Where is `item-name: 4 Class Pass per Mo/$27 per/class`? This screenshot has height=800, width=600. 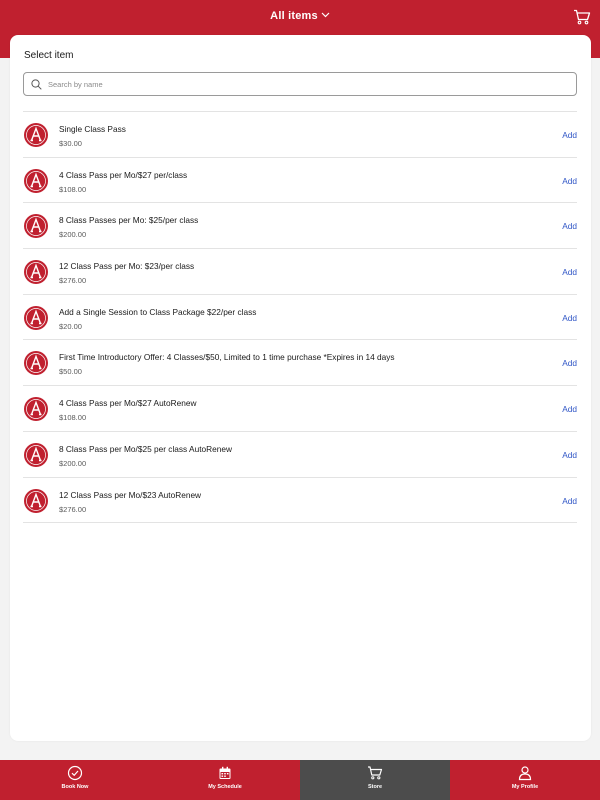 item-name: 4 Class Pass per Mo/$27 per/class is located at coordinates (123, 174).